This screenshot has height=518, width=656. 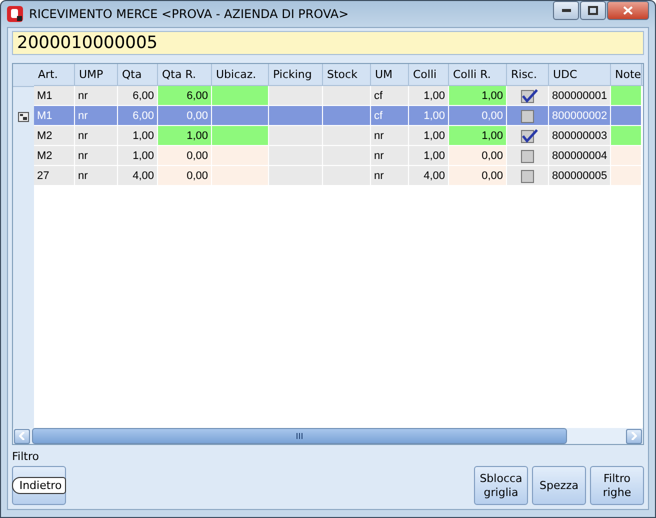 I want to click on app-icon, so click(x=15, y=14).